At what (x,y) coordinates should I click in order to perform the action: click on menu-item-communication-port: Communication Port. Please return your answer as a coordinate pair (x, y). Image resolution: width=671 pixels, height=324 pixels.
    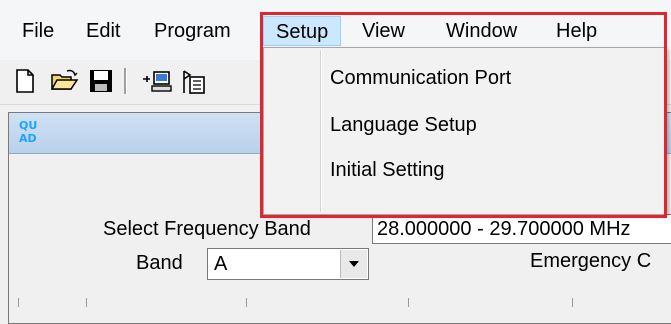
    Looking at the image, I should click on (420, 78).